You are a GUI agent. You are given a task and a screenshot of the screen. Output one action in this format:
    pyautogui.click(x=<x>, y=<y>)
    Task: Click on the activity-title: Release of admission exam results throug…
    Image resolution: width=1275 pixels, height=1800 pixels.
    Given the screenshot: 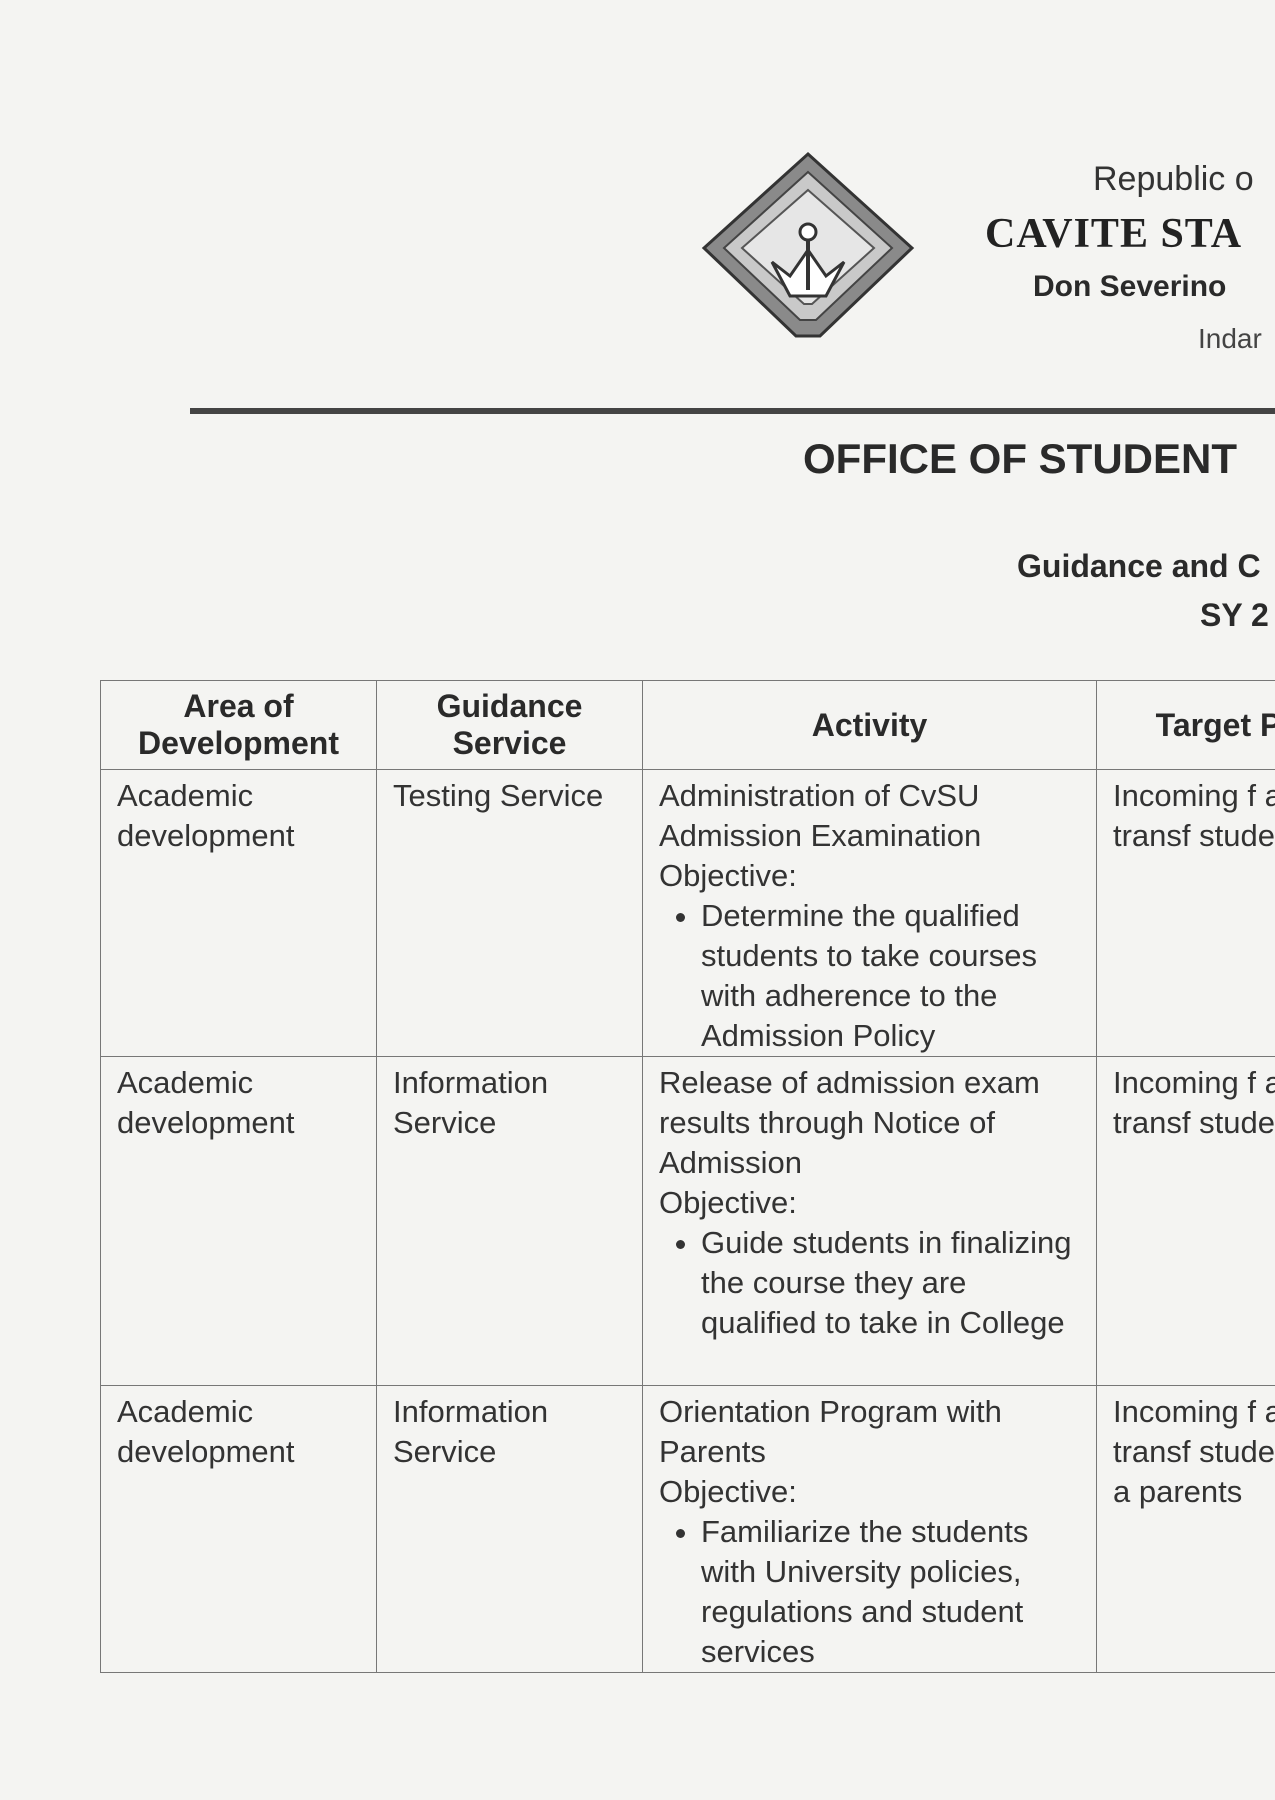 What is the action you would take?
    pyautogui.click(x=849, y=1122)
    